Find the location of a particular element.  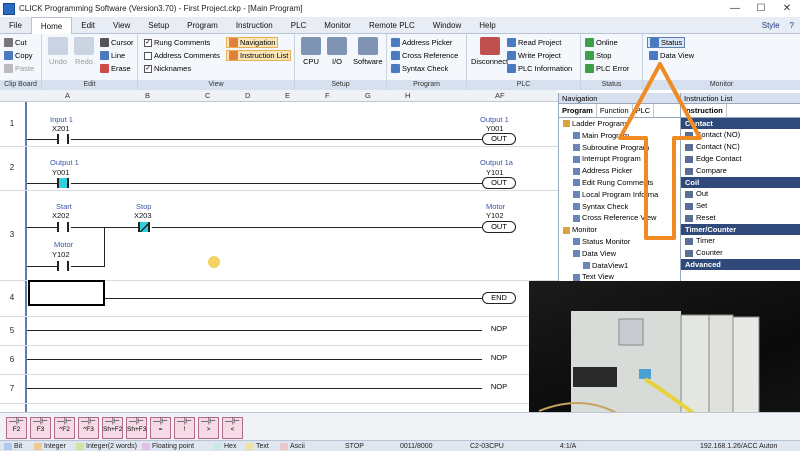

erase-button: Erase is located at coordinates (115, 68).